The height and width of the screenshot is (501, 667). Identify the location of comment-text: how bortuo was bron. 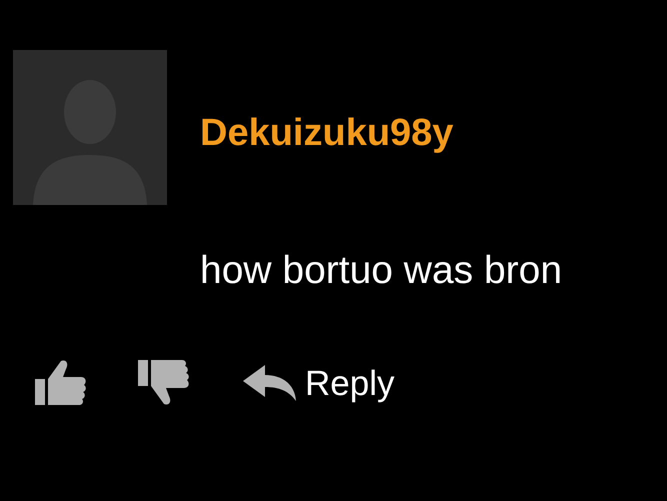
(381, 270).